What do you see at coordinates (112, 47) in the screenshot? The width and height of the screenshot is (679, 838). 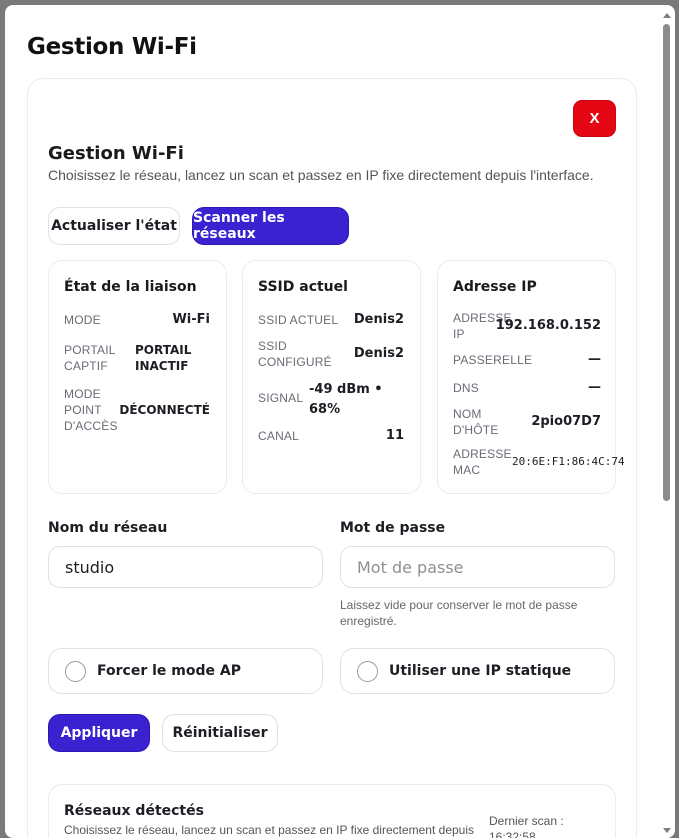 I see `page-title: Gestion Wi-Fi` at bounding box center [112, 47].